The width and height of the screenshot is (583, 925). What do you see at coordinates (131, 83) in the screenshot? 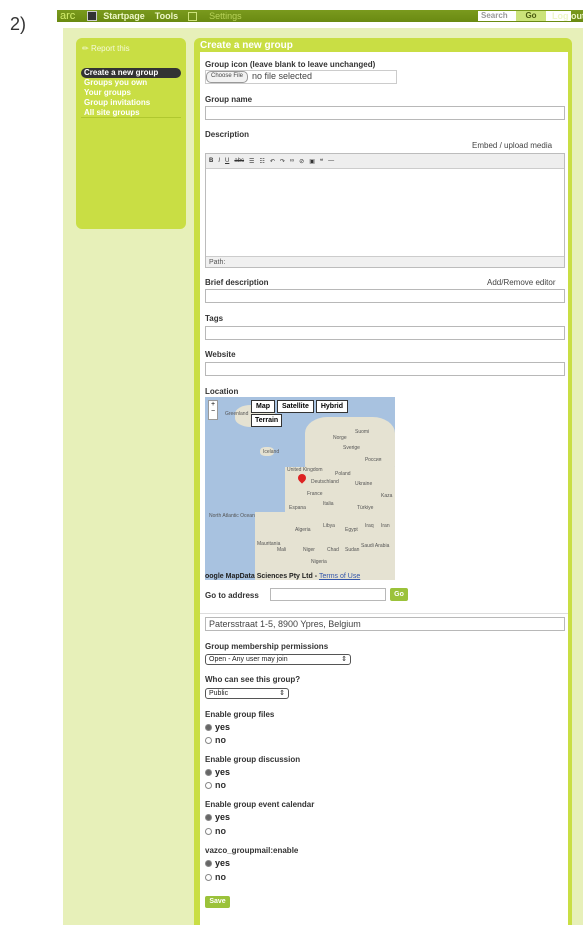
I see `sidebar-item-groups-you-own: Groups you own` at bounding box center [131, 83].